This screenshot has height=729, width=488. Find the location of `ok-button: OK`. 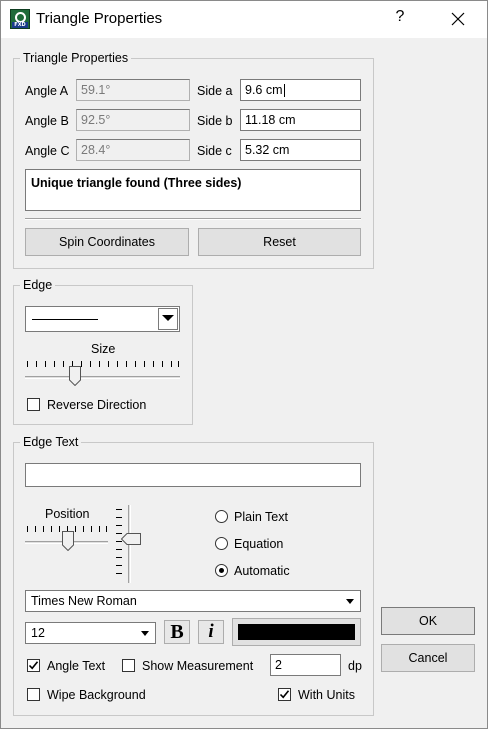

ok-button: OK is located at coordinates (428, 621).